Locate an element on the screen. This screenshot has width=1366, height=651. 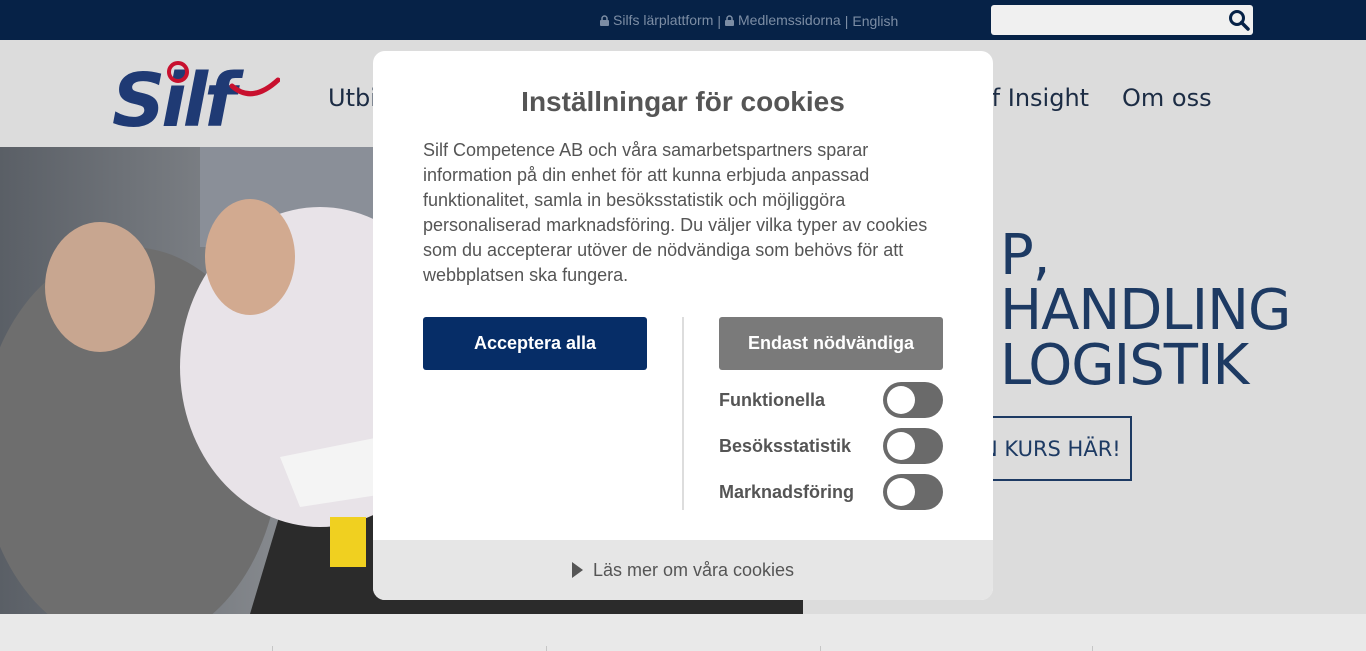
member-pages-link: Medlemssidorna is located at coordinates (783, 20).